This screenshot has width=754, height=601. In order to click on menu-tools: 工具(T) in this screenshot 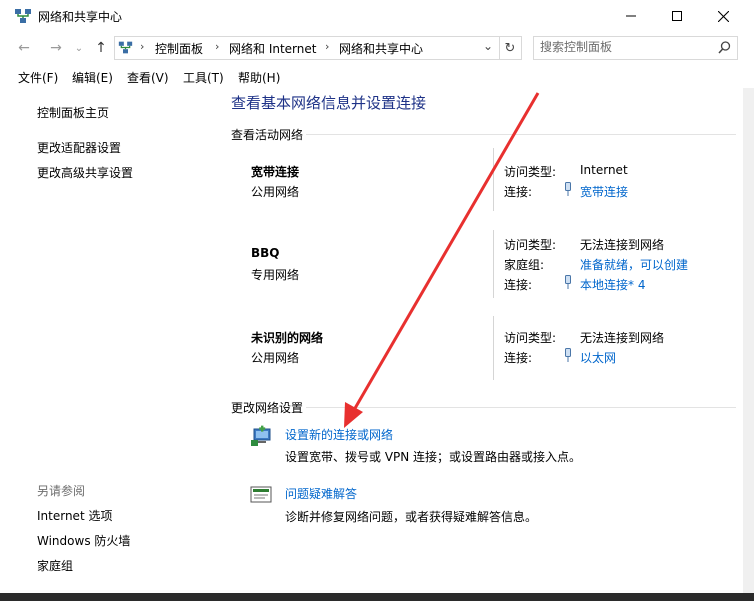, I will do `click(203, 77)`.